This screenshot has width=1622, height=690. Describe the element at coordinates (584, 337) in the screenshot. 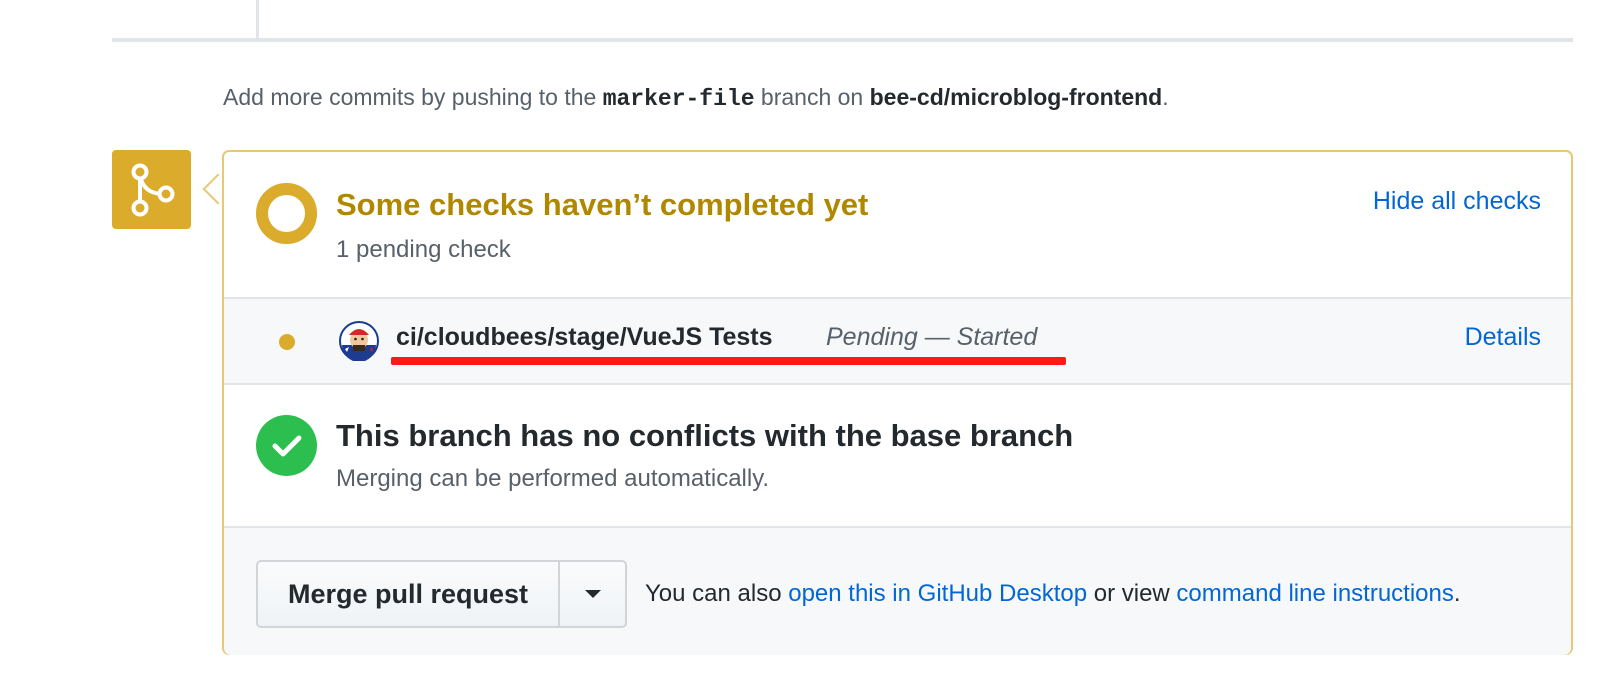

I see `check-name: ci/cloudbees/stage/VueJS Tests` at that location.